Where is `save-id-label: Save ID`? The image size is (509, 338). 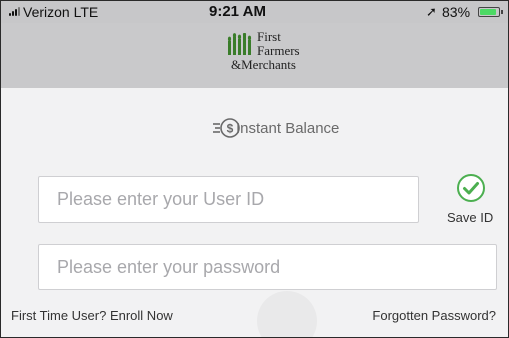
save-id-label: Save ID is located at coordinates (470, 217).